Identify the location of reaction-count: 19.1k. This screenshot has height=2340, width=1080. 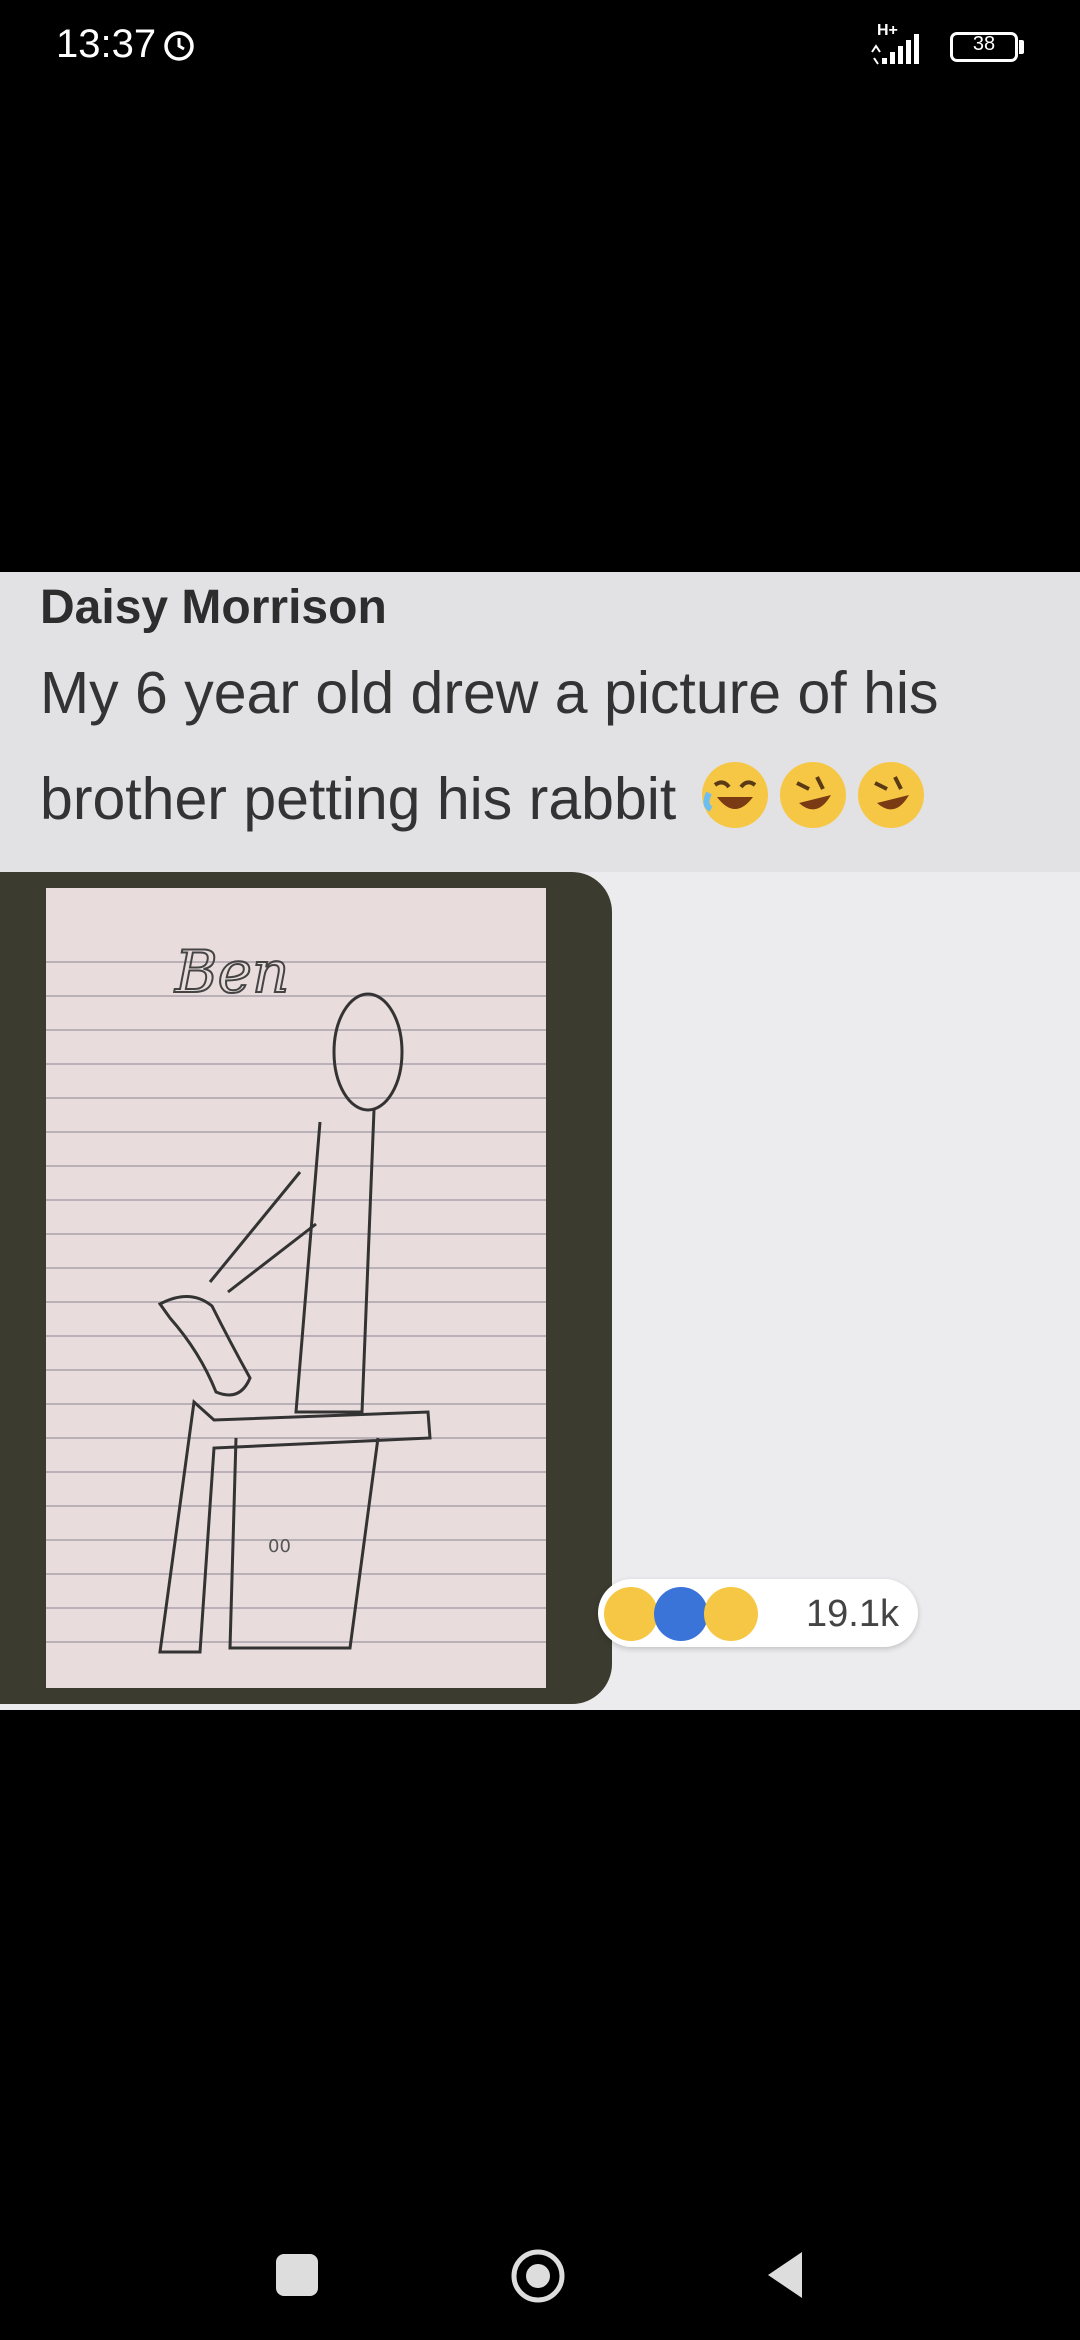
(852, 1614).